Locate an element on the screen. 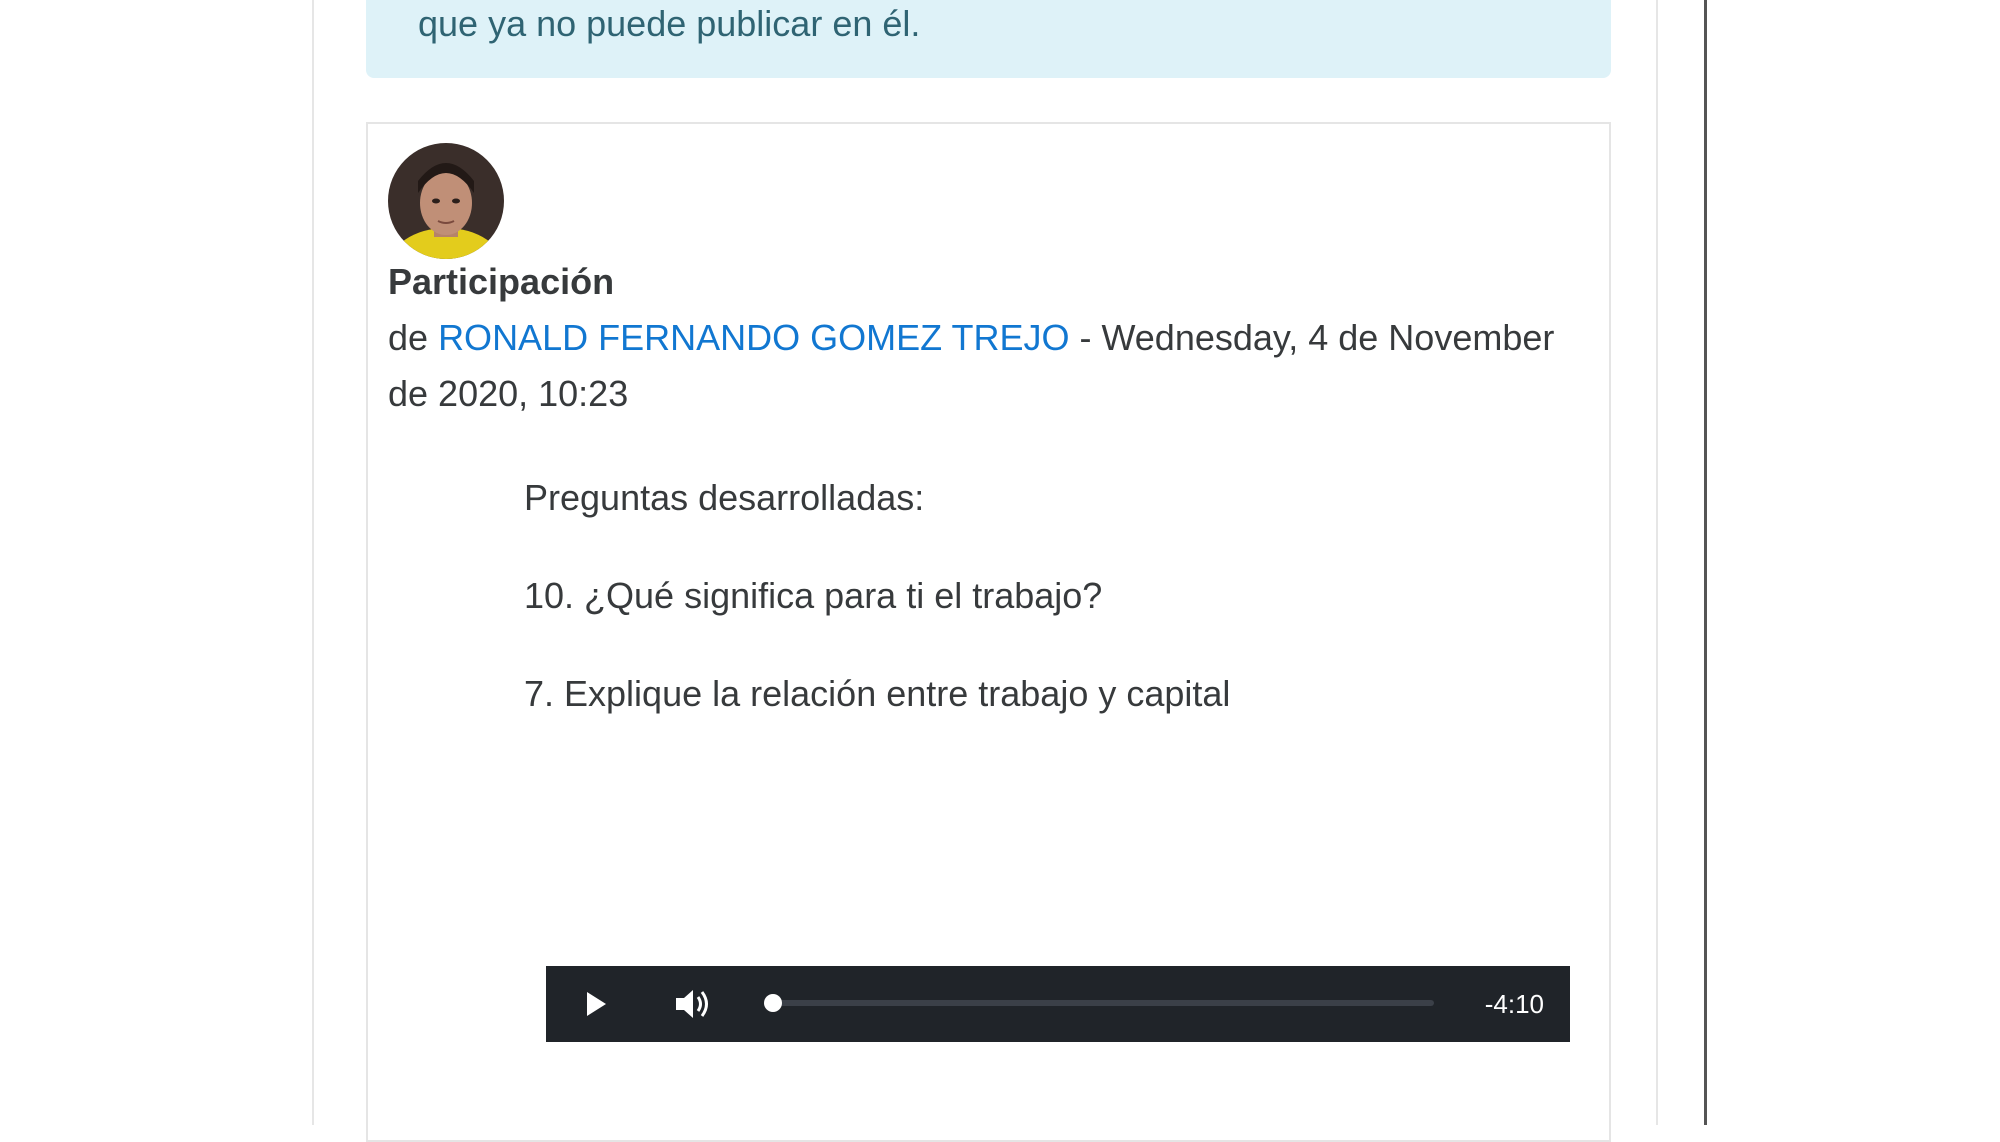  notice-text: que ya no puede publicar en él. is located at coordinates (669, 23).